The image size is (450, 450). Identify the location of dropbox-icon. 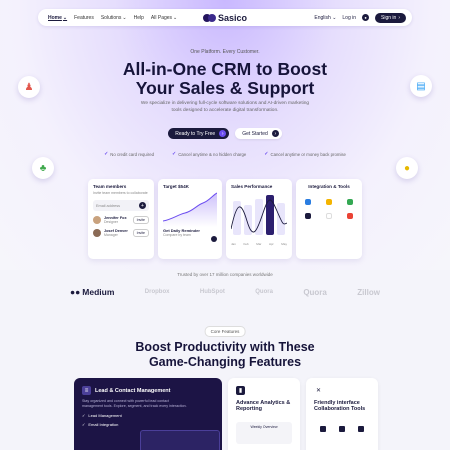
(307, 202).